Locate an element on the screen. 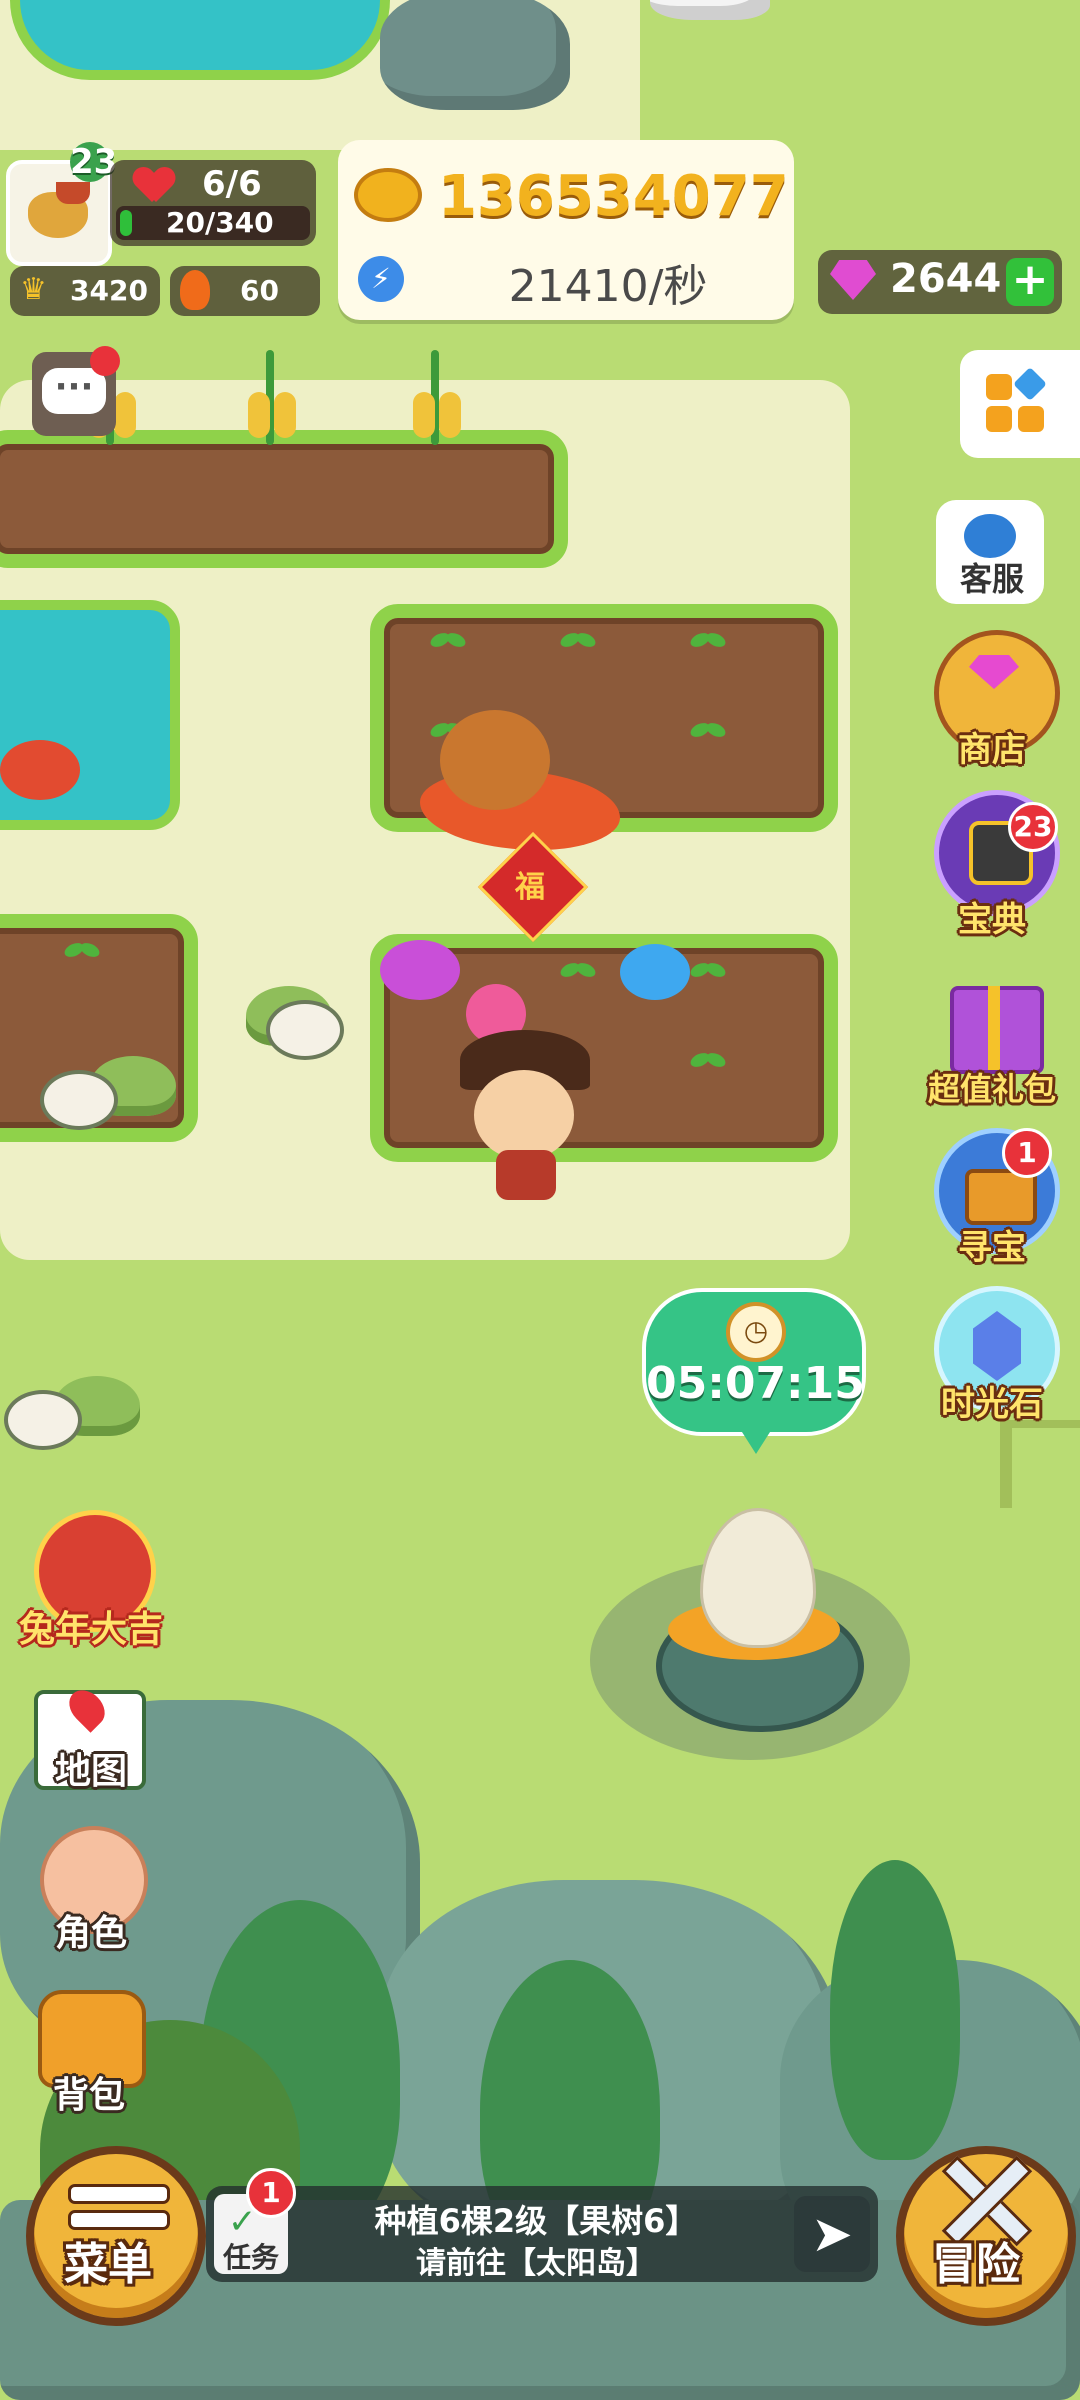 The width and height of the screenshot is (1080, 2400). lightning-icon: ⚡ is located at coordinates (381, 279).